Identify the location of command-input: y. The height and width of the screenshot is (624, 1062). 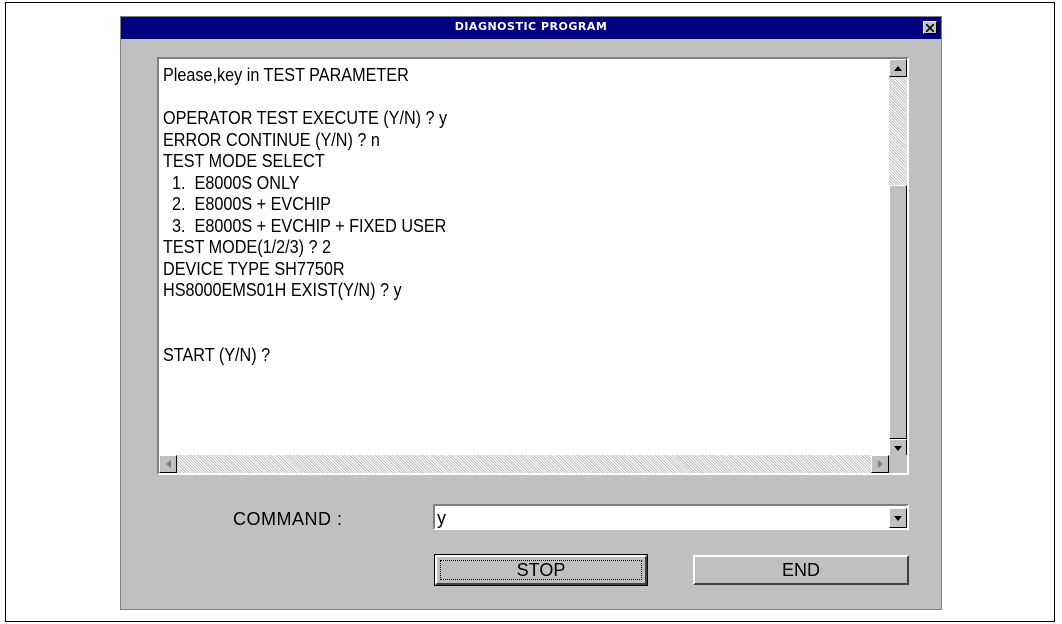
(441, 518).